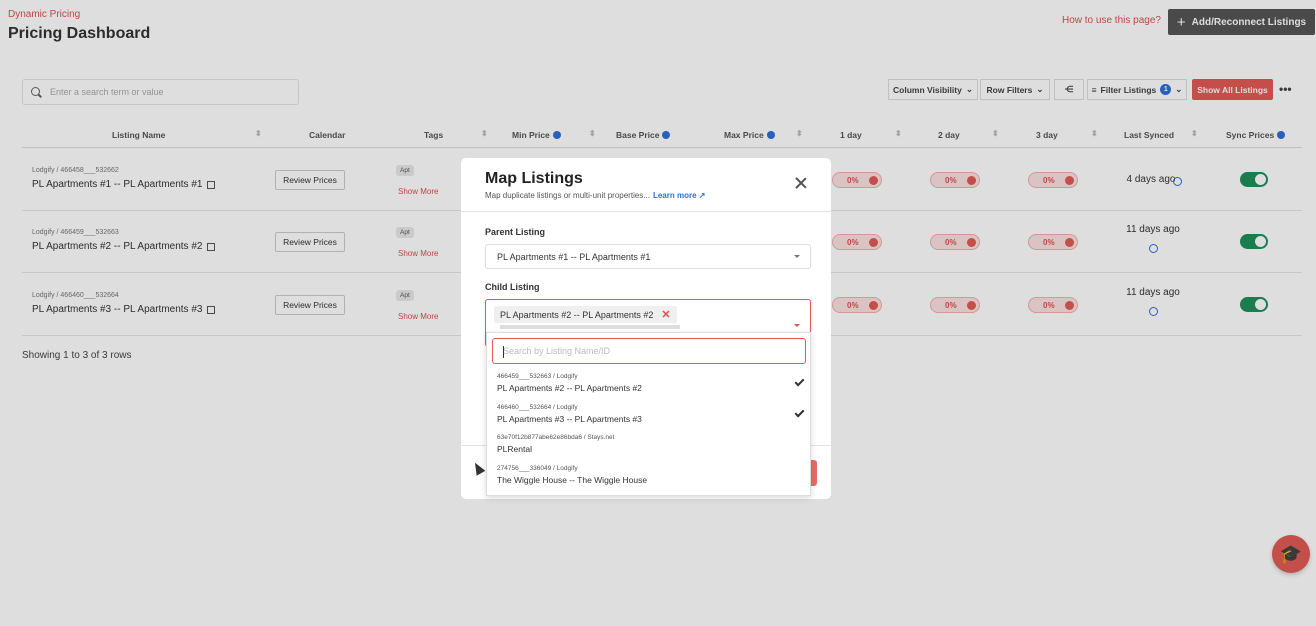  Describe the element at coordinates (514, 449) in the screenshot. I see `option-name: PLRental` at that location.